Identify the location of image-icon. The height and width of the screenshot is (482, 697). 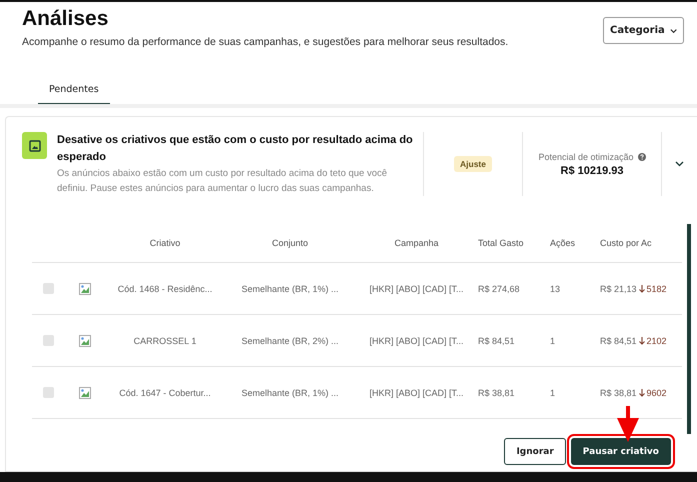
(34, 145).